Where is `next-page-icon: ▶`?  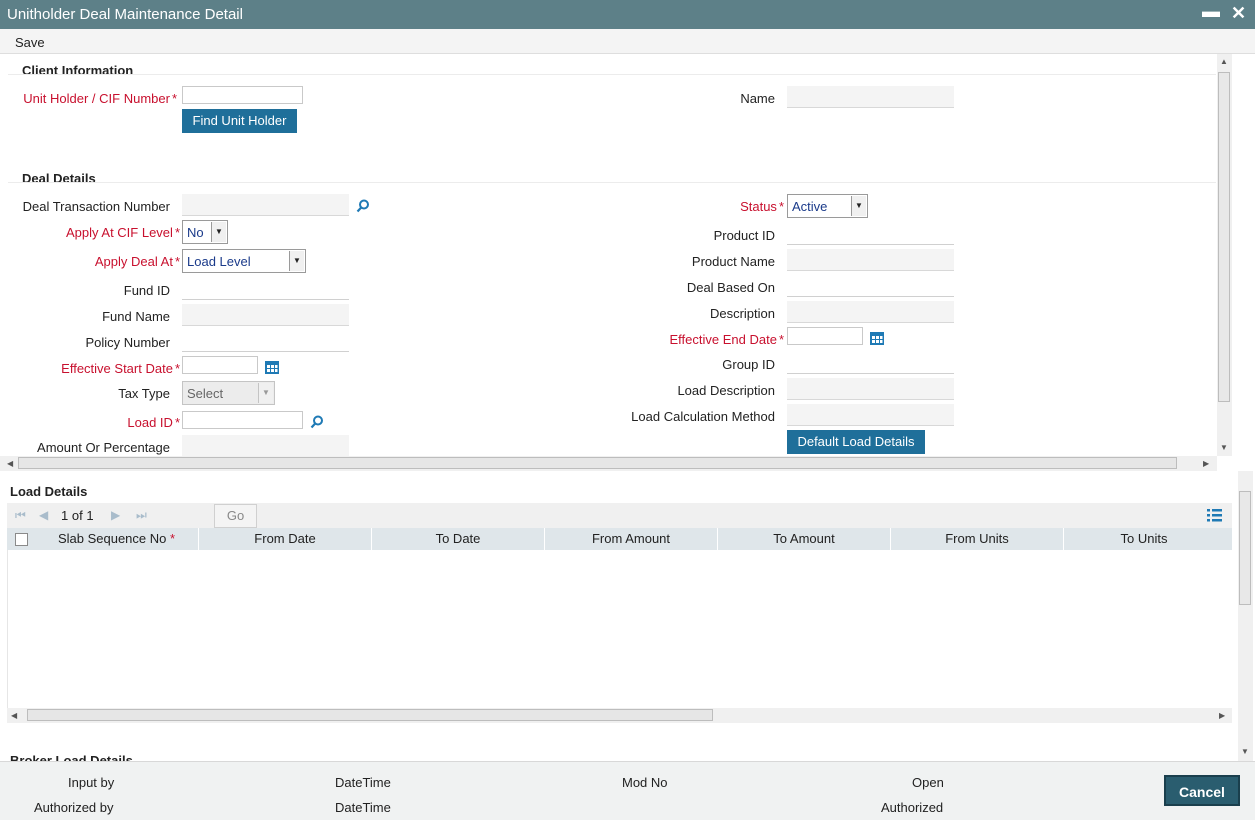 next-page-icon: ▶ is located at coordinates (115, 515).